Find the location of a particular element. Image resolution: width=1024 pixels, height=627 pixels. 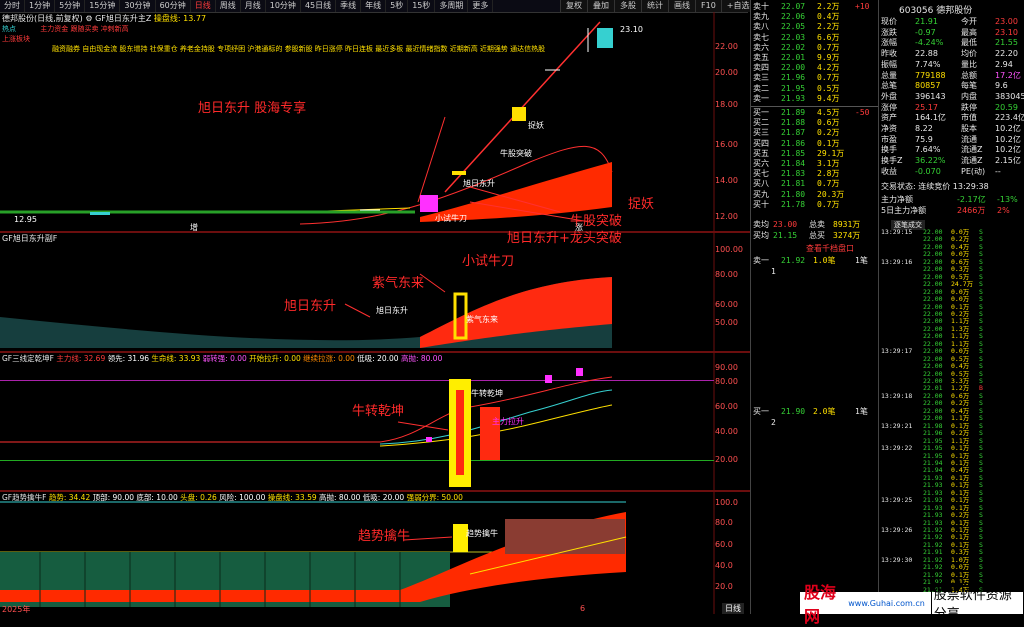

toolbar-tab: 多股 is located at coordinates (627, 6).